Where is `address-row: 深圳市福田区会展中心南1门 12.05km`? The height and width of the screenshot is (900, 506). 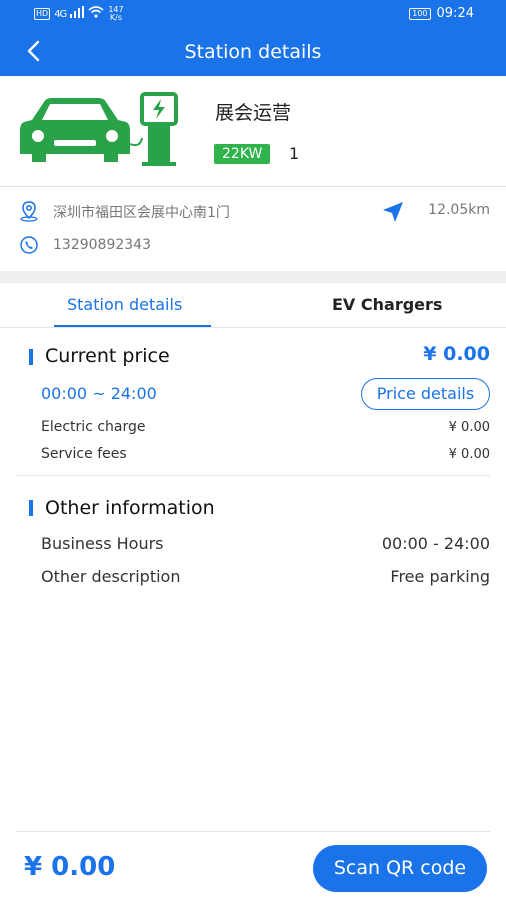
address-row: 深圳市福田区会展中心南1门 12.05km is located at coordinates (254, 212).